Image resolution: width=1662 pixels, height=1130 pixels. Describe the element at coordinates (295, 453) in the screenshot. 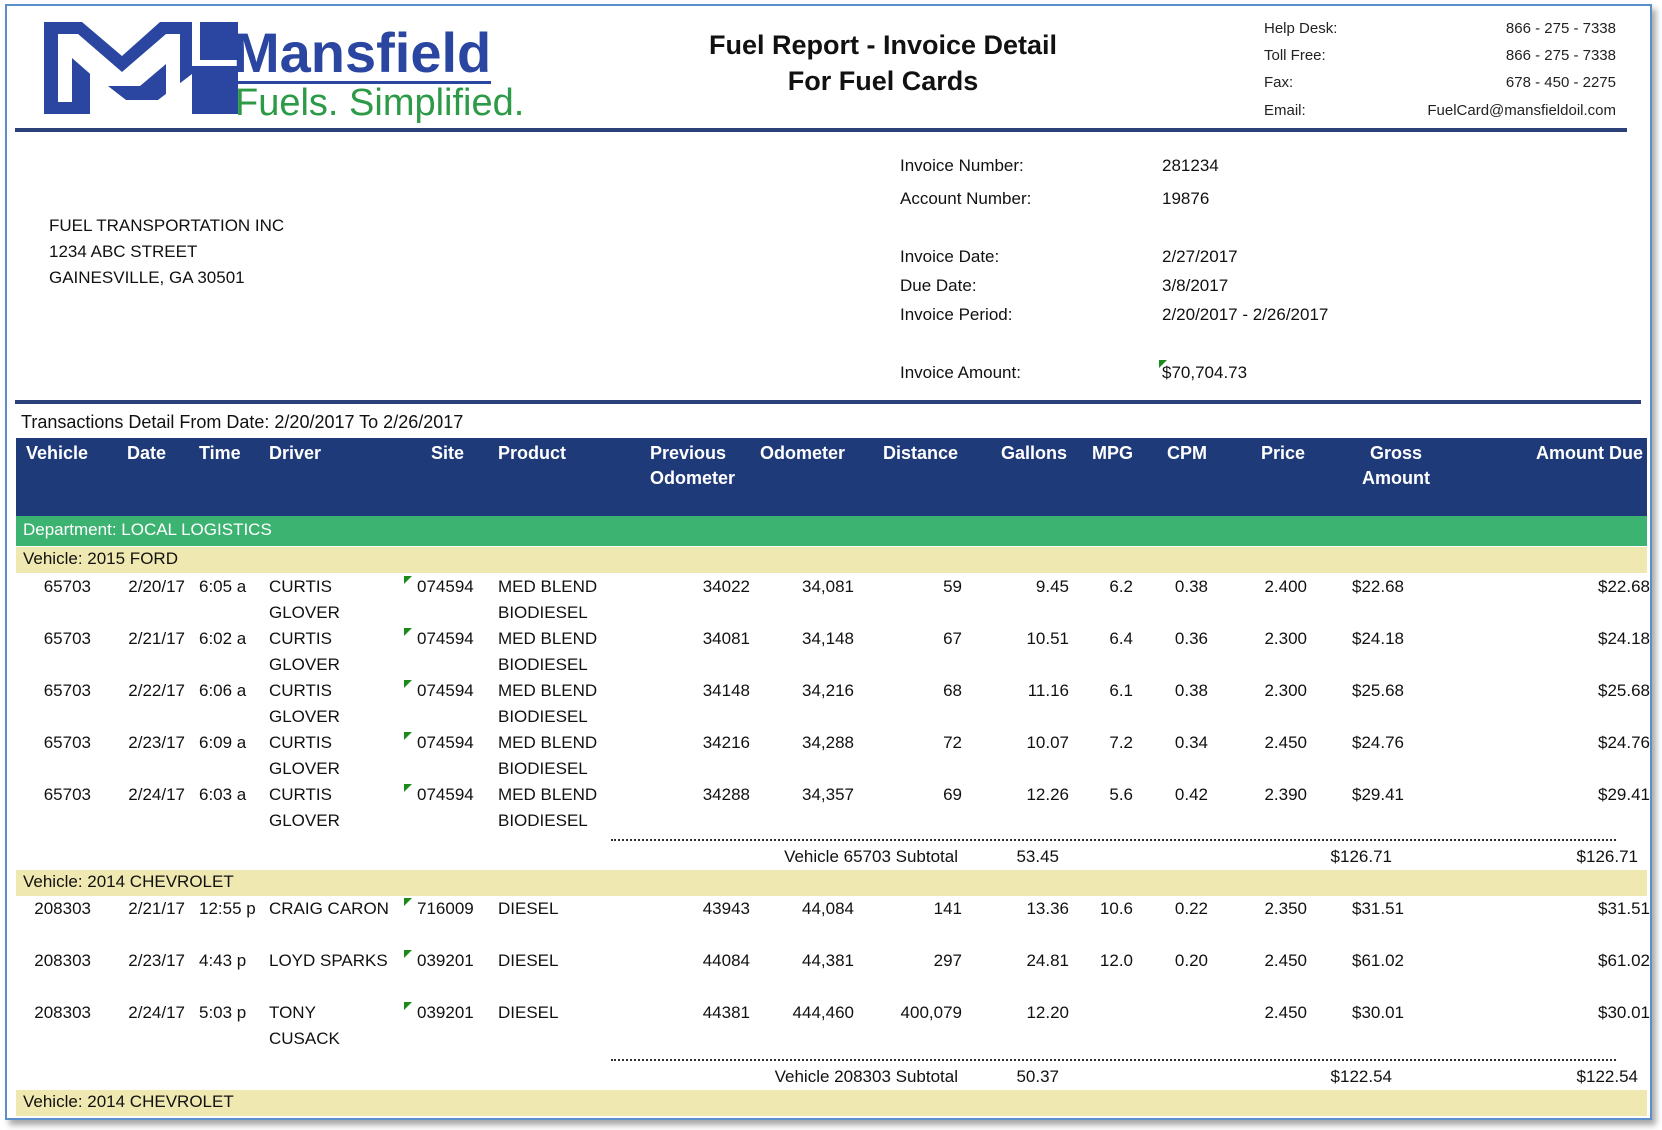

I see `column-header: Driver` at that location.